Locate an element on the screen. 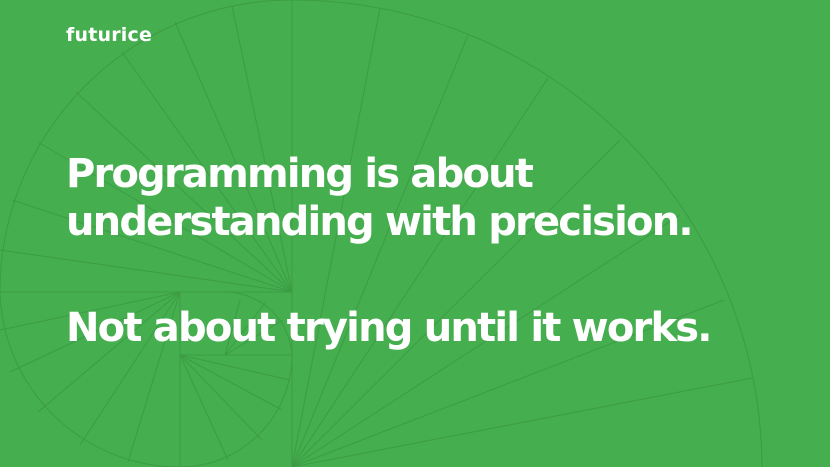 Image resolution: width=830 pixels, height=467 pixels. quote-line-2: understanding with precision. is located at coordinates (380, 222).